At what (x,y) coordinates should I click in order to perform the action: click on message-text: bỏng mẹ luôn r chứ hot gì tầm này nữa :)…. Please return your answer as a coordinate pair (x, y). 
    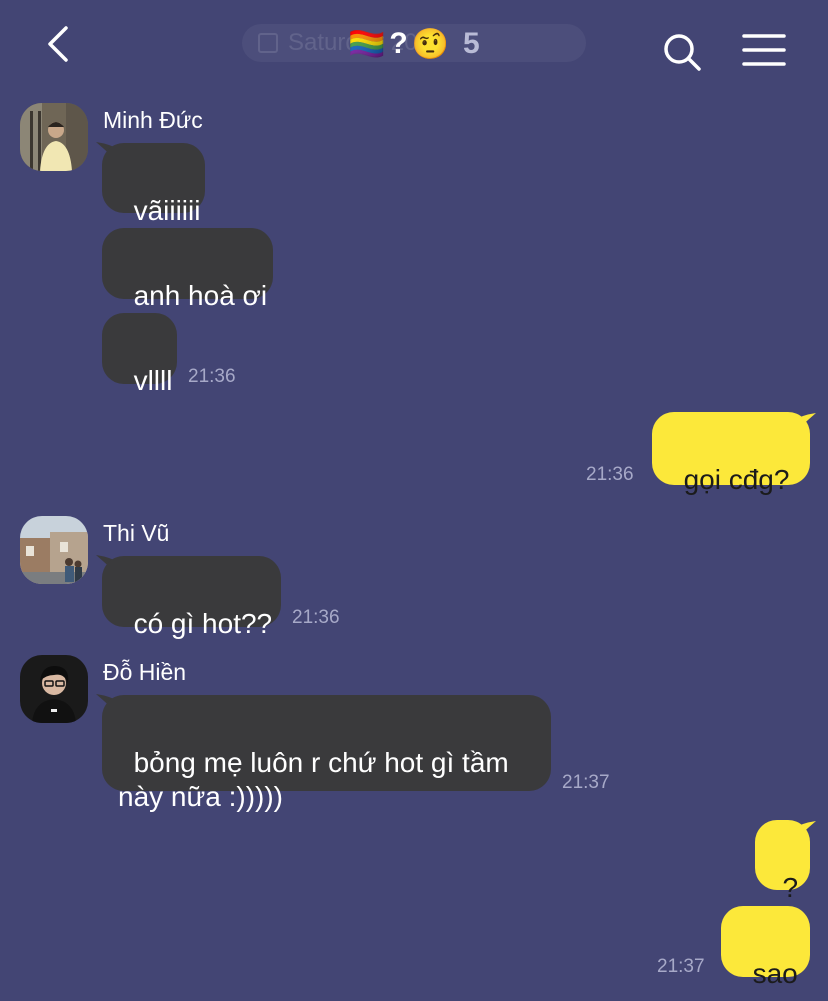
    Looking at the image, I should click on (313, 779).